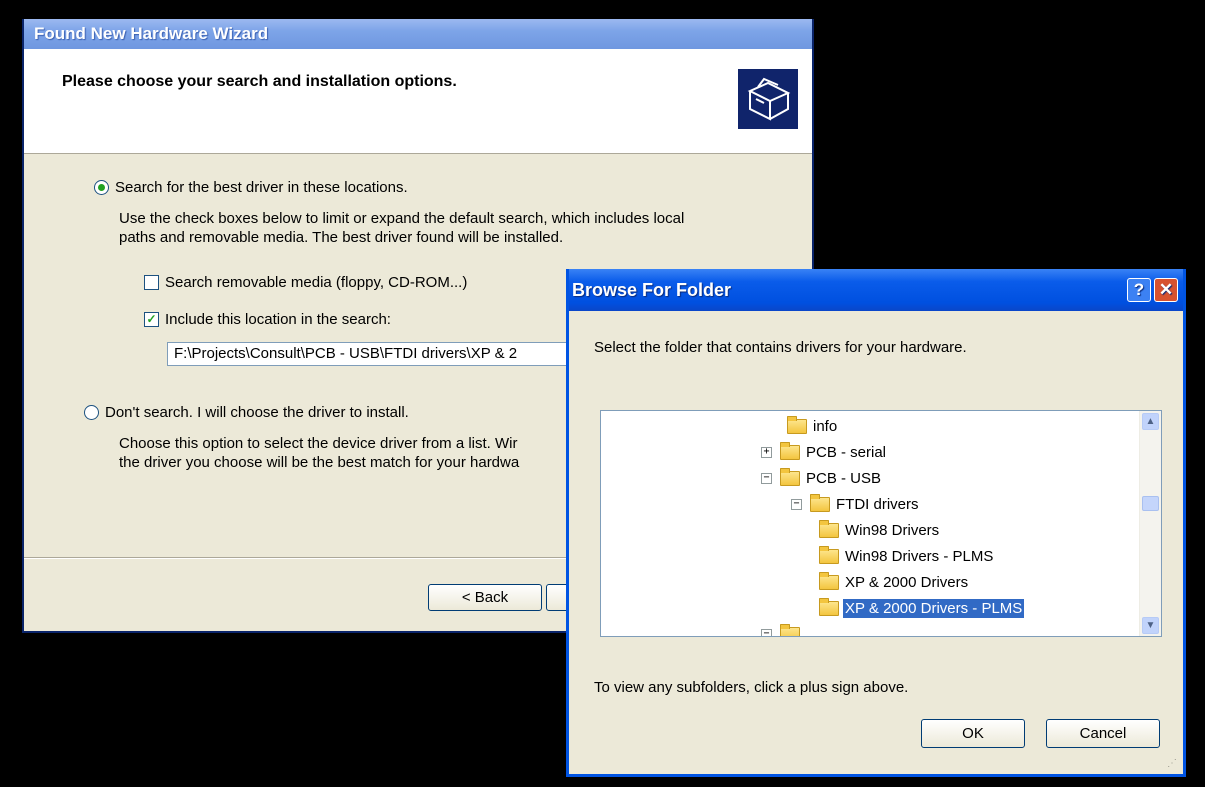  I want to click on tree-node-label: info, so click(825, 426).